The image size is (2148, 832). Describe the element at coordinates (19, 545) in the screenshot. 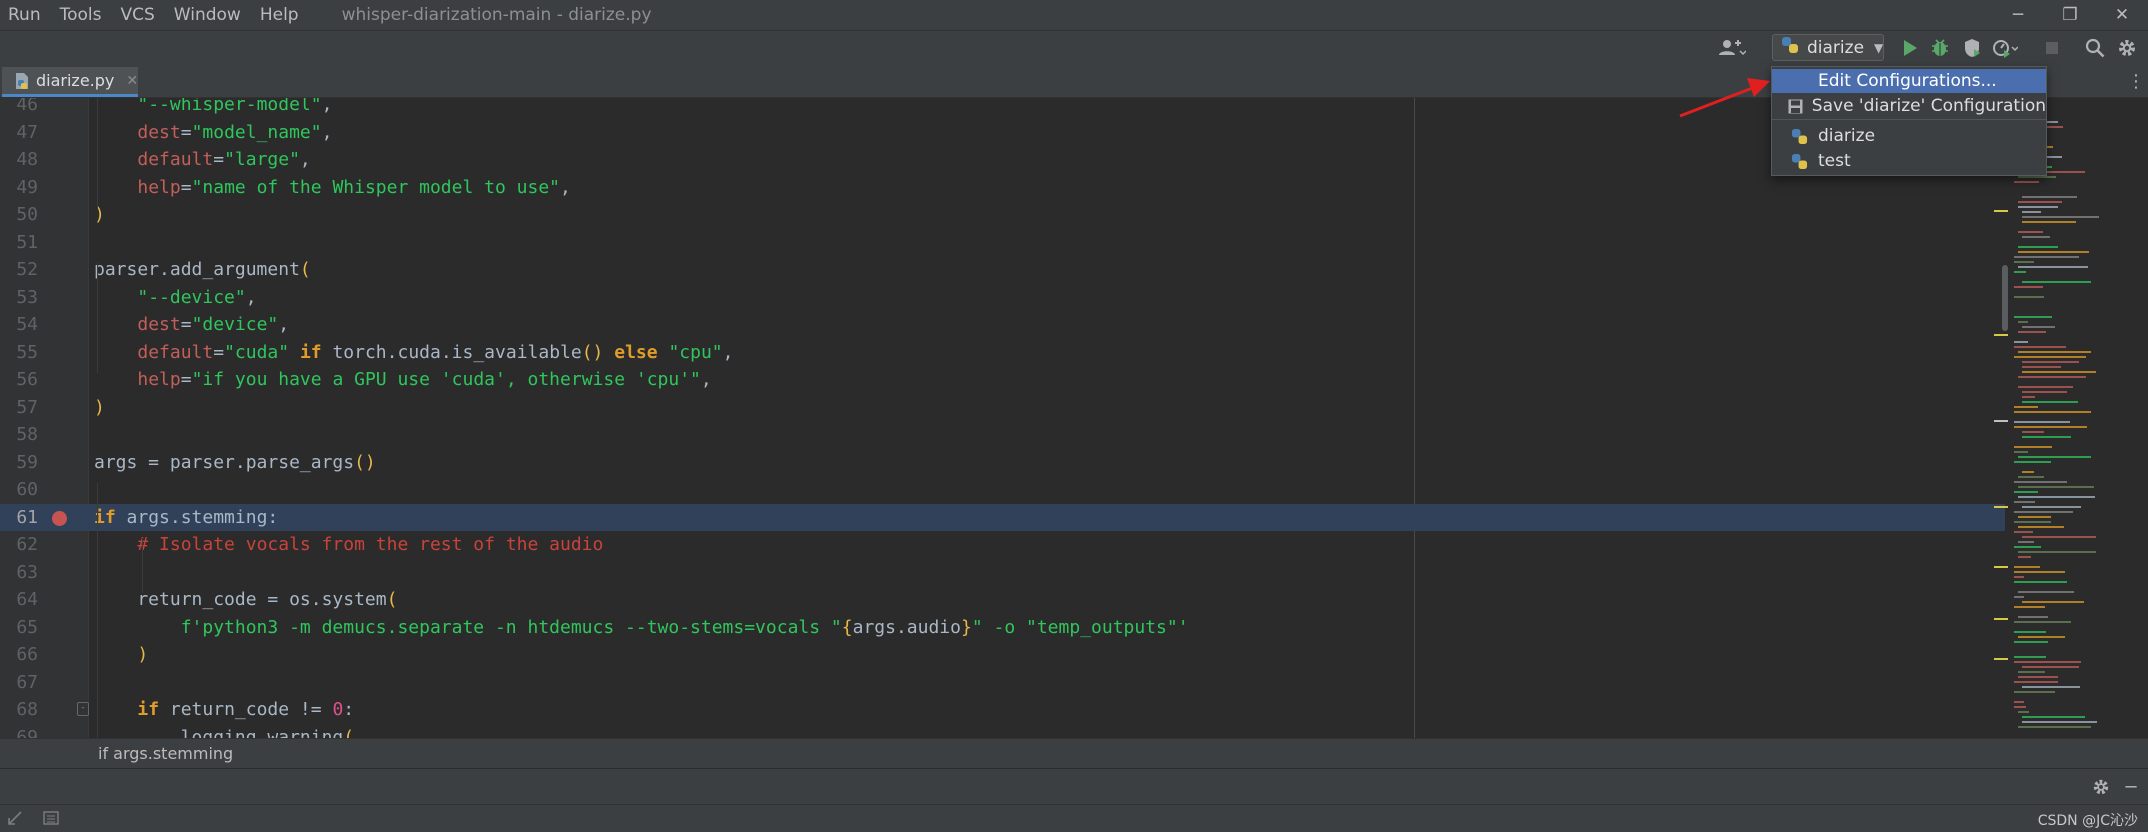

I see `line-number: 62` at that location.